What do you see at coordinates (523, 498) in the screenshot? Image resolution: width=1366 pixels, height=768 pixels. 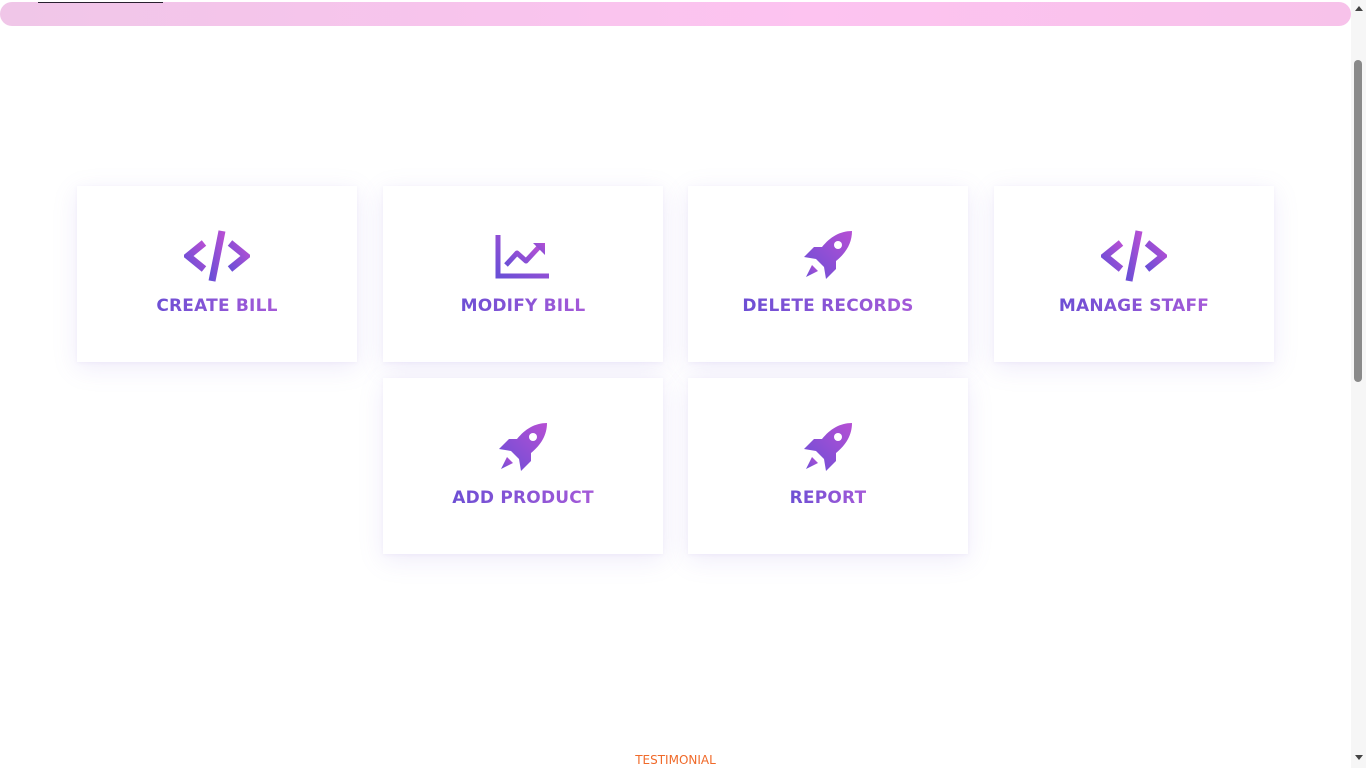 I see `card-label: ADD PRODUCT` at bounding box center [523, 498].